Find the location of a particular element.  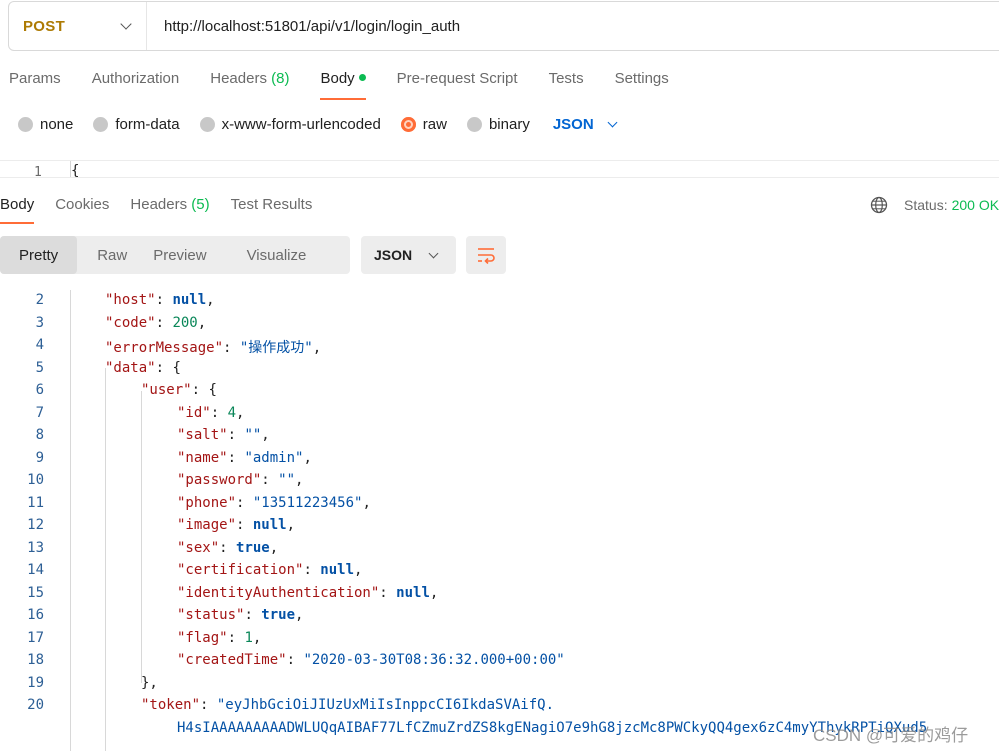

code-line: 17 "flag": 1, is located at coordinates (499, 641).